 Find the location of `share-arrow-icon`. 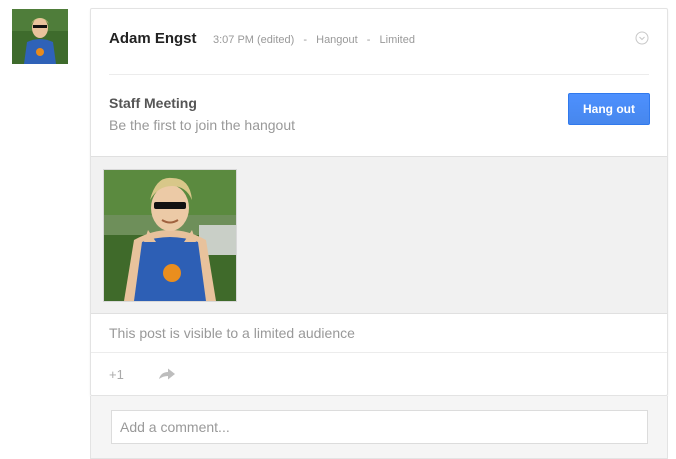

share-arrow-icon is located at coordinates (167, 374).